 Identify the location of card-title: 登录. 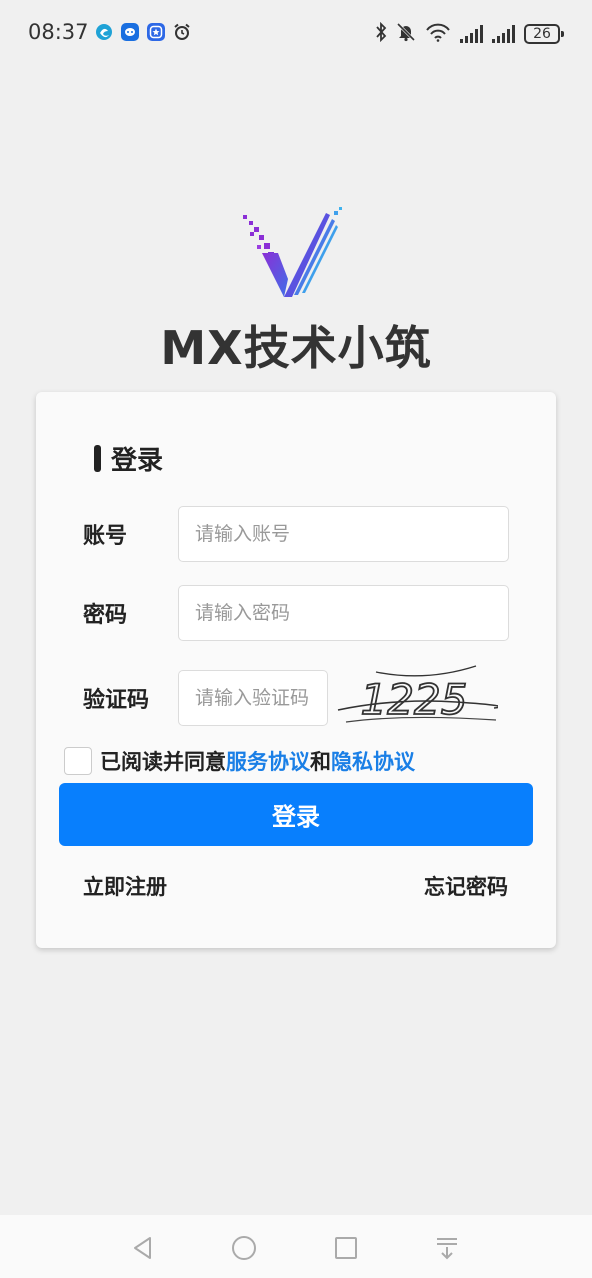
(128, 458).